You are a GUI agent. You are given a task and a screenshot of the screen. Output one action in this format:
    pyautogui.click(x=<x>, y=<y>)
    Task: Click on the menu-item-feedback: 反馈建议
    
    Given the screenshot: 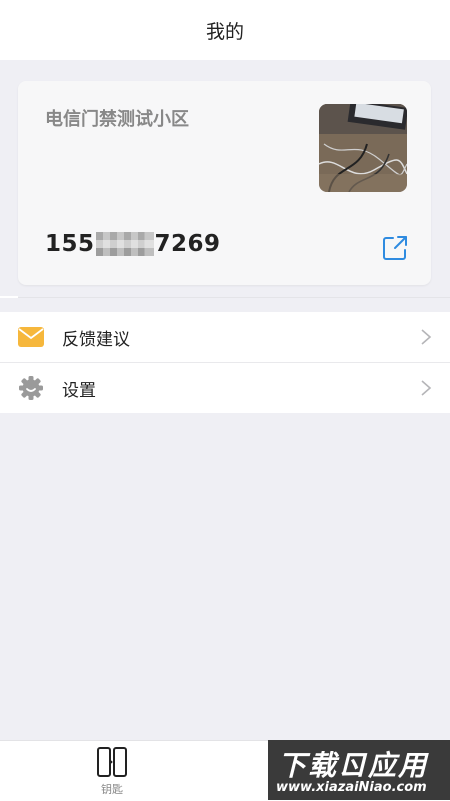 What is the action you would take?
    pyautogui.click(x=225, y=337)
    